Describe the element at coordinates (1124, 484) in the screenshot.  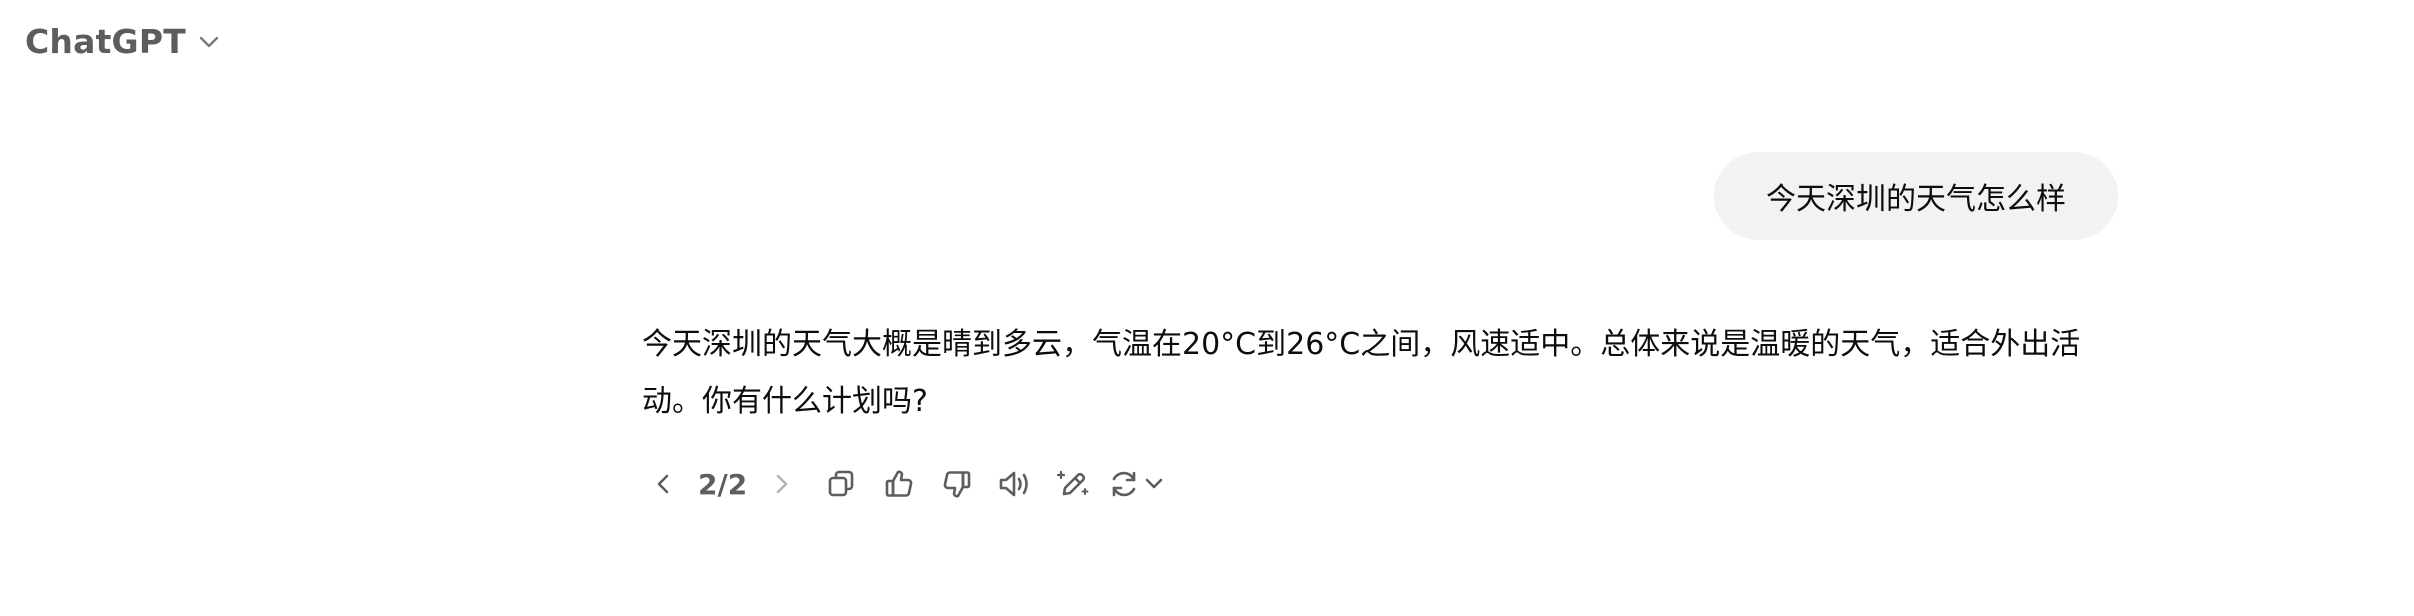
I see `regenerate-icon` at that location.